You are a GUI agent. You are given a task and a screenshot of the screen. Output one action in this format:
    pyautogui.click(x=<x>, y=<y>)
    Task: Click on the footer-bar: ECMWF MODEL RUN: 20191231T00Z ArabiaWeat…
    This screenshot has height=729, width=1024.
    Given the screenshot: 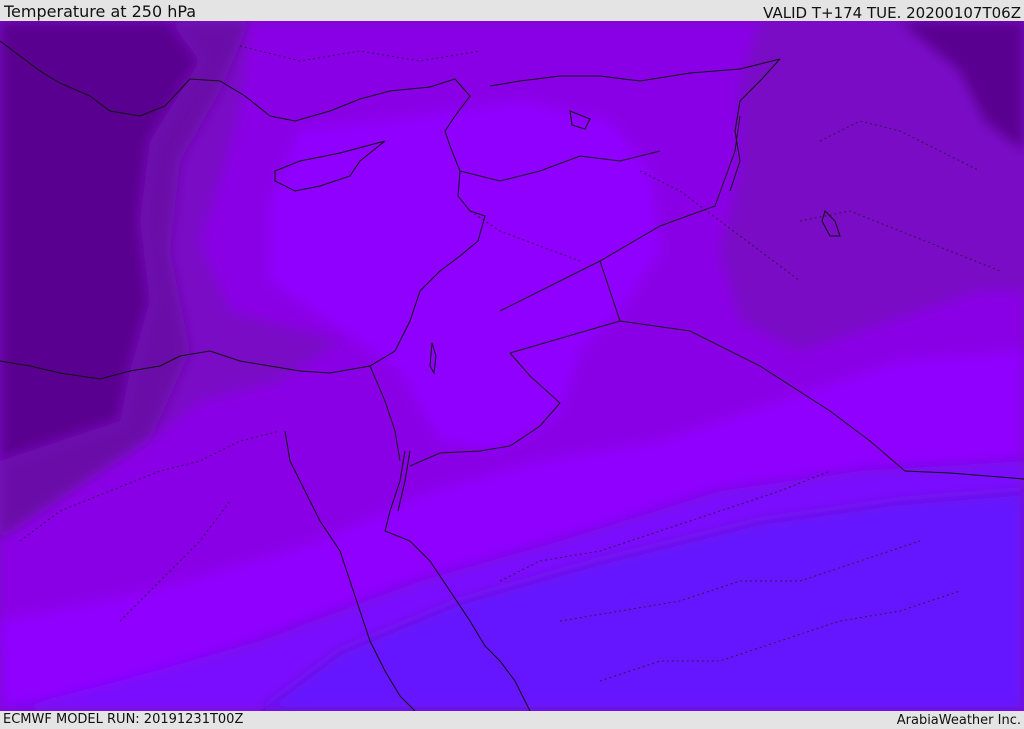 What is the action you would take?
    pyautogui.click(x=512, y=720)
    